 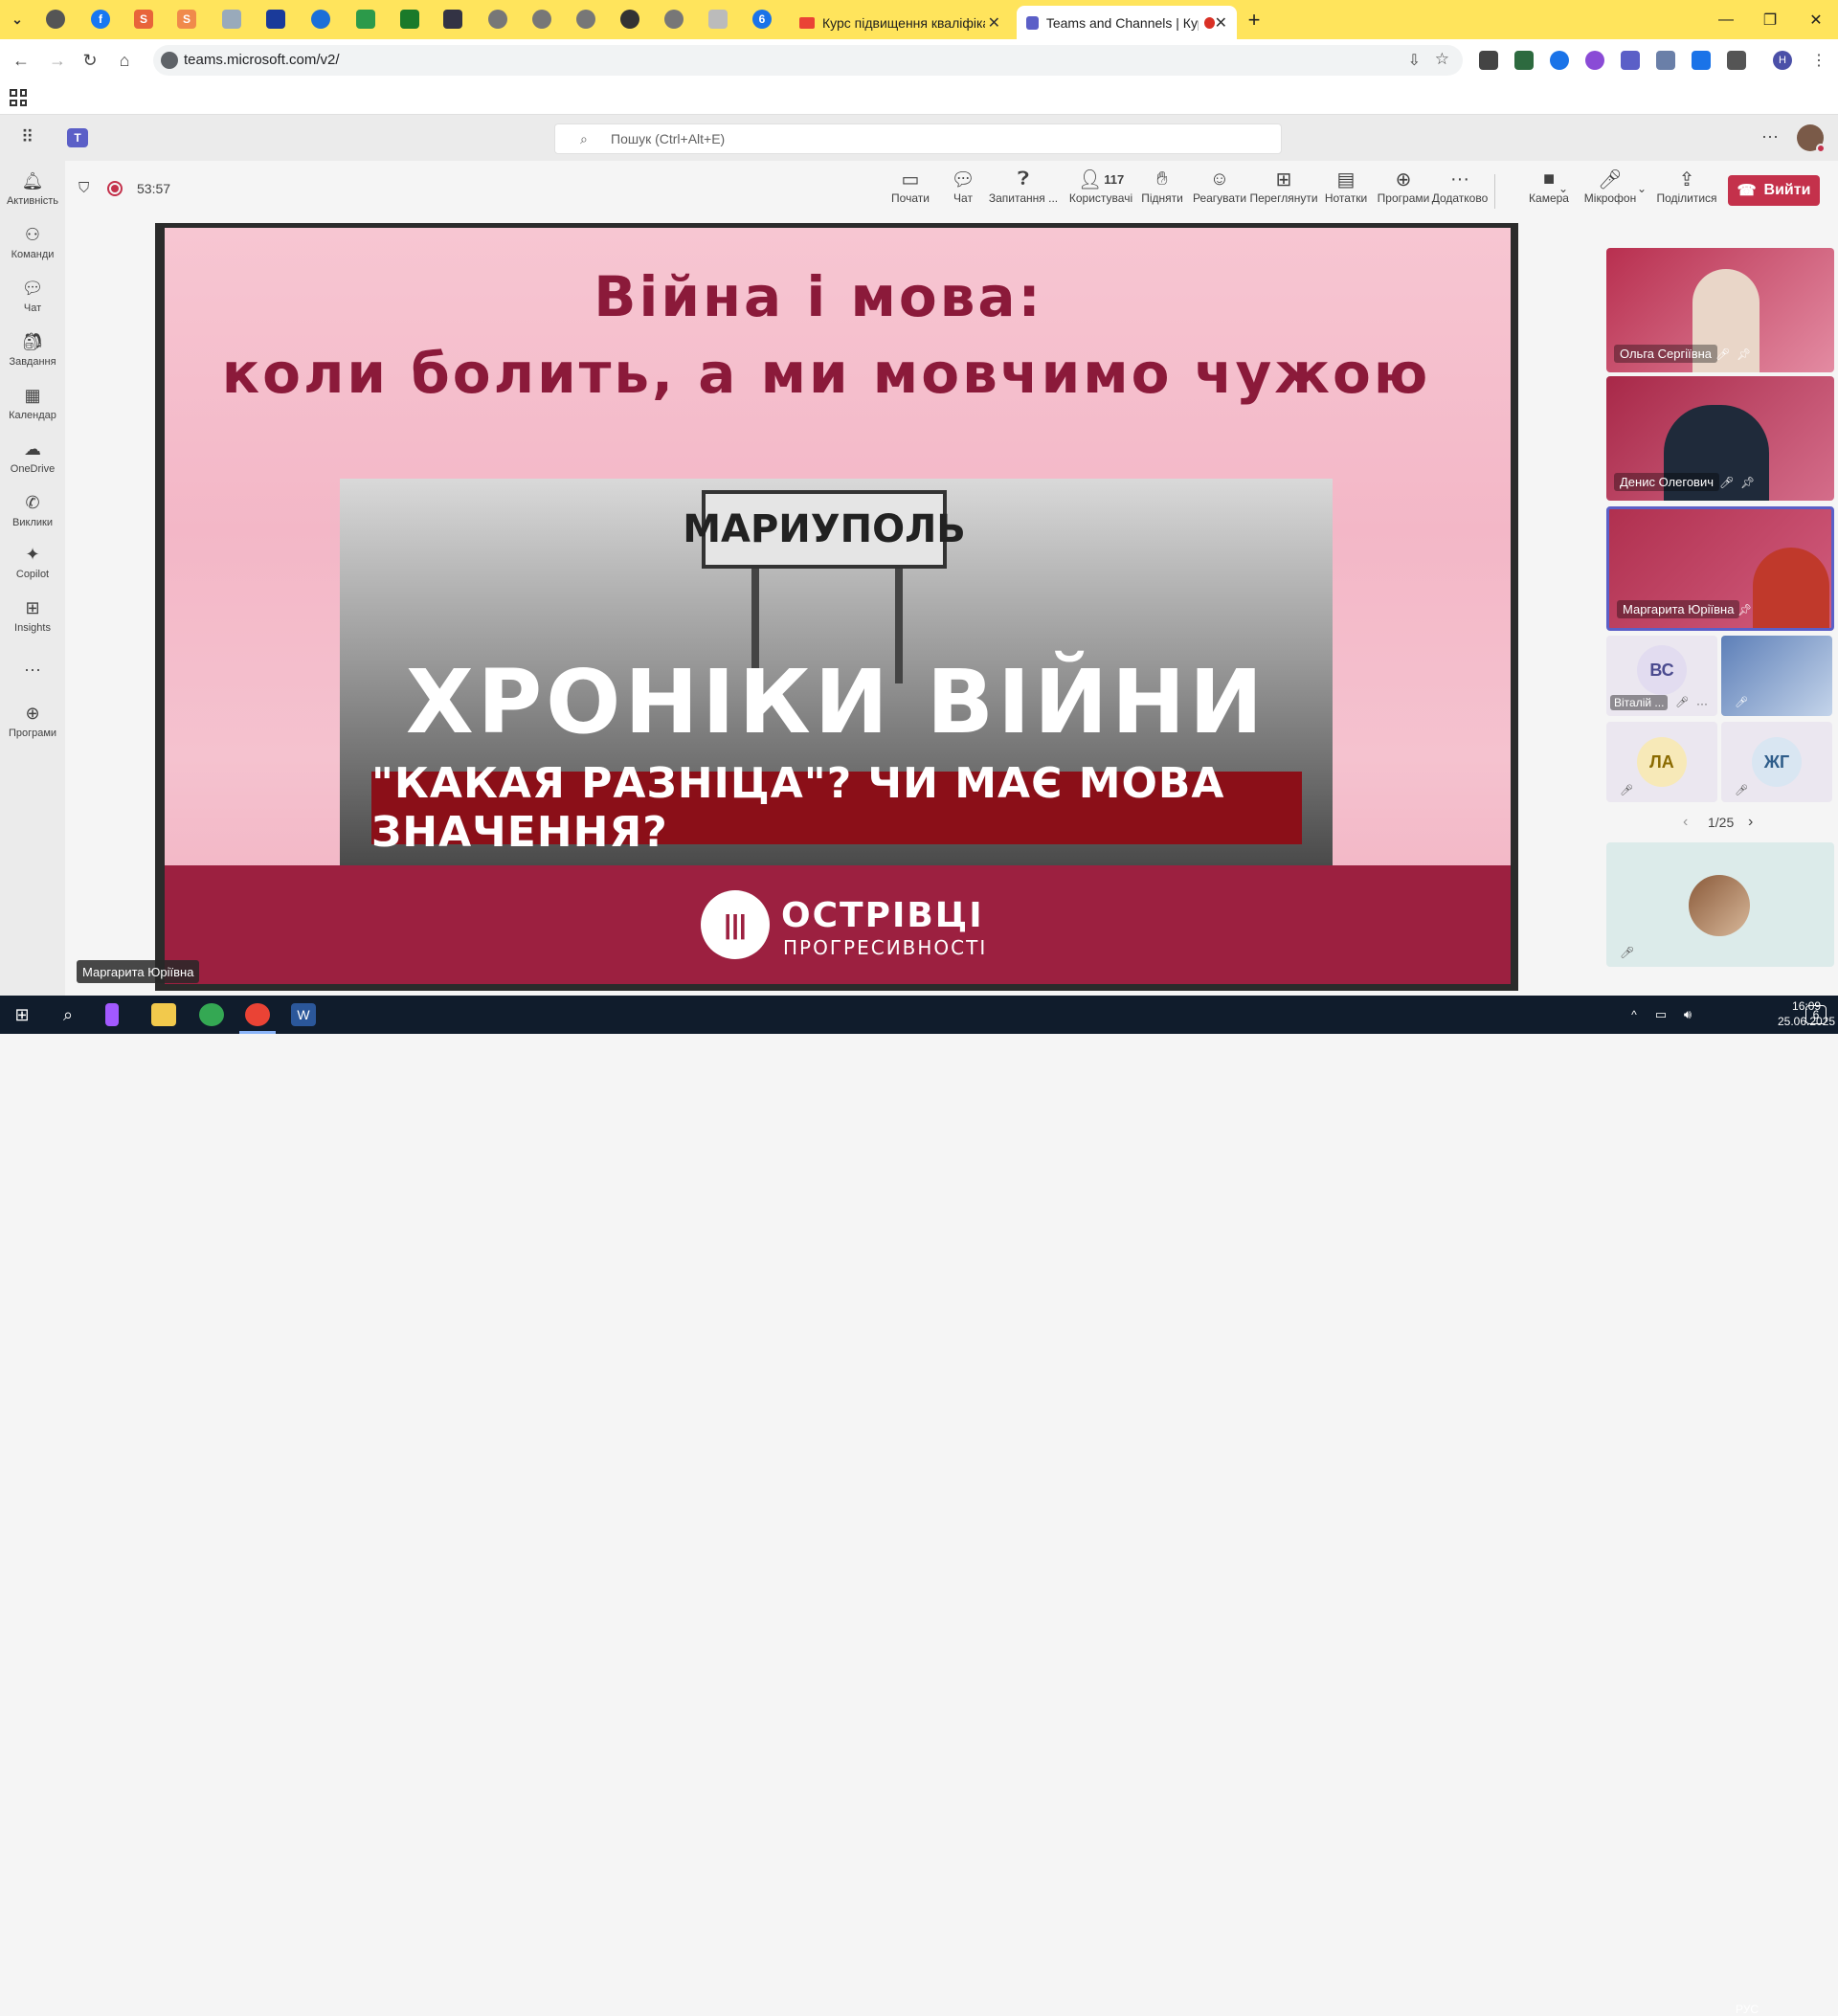 What do you see at coordinates (900, 23) in the screenshot?
I see `tab-course: Курс підвищення кваліфікаці ✕` at bounding box center [900, 23].